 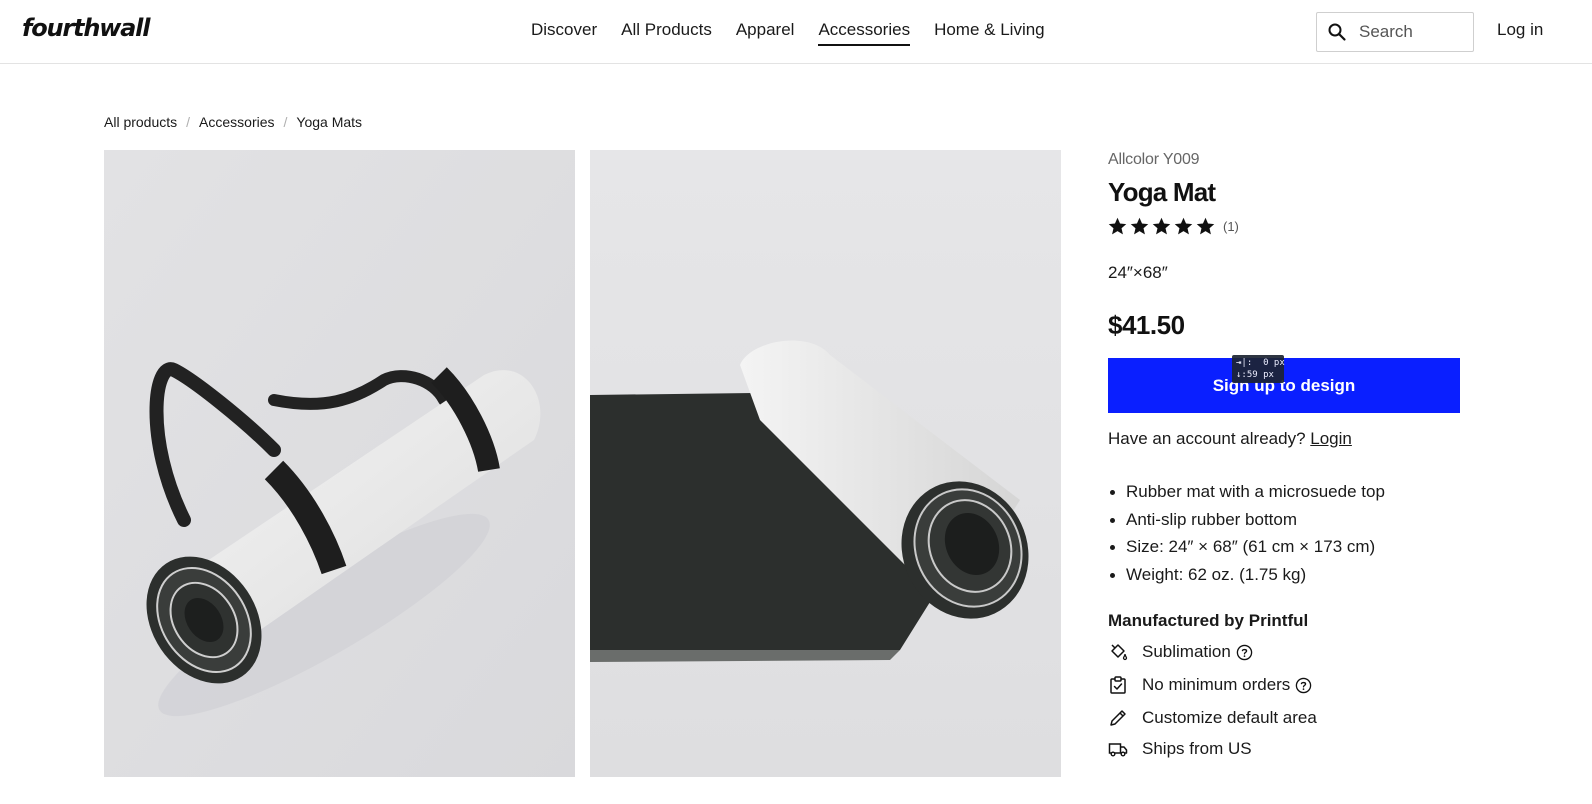 I want to click on overlay-line-2: ↓:59 px, so click(x=1255, y=375).